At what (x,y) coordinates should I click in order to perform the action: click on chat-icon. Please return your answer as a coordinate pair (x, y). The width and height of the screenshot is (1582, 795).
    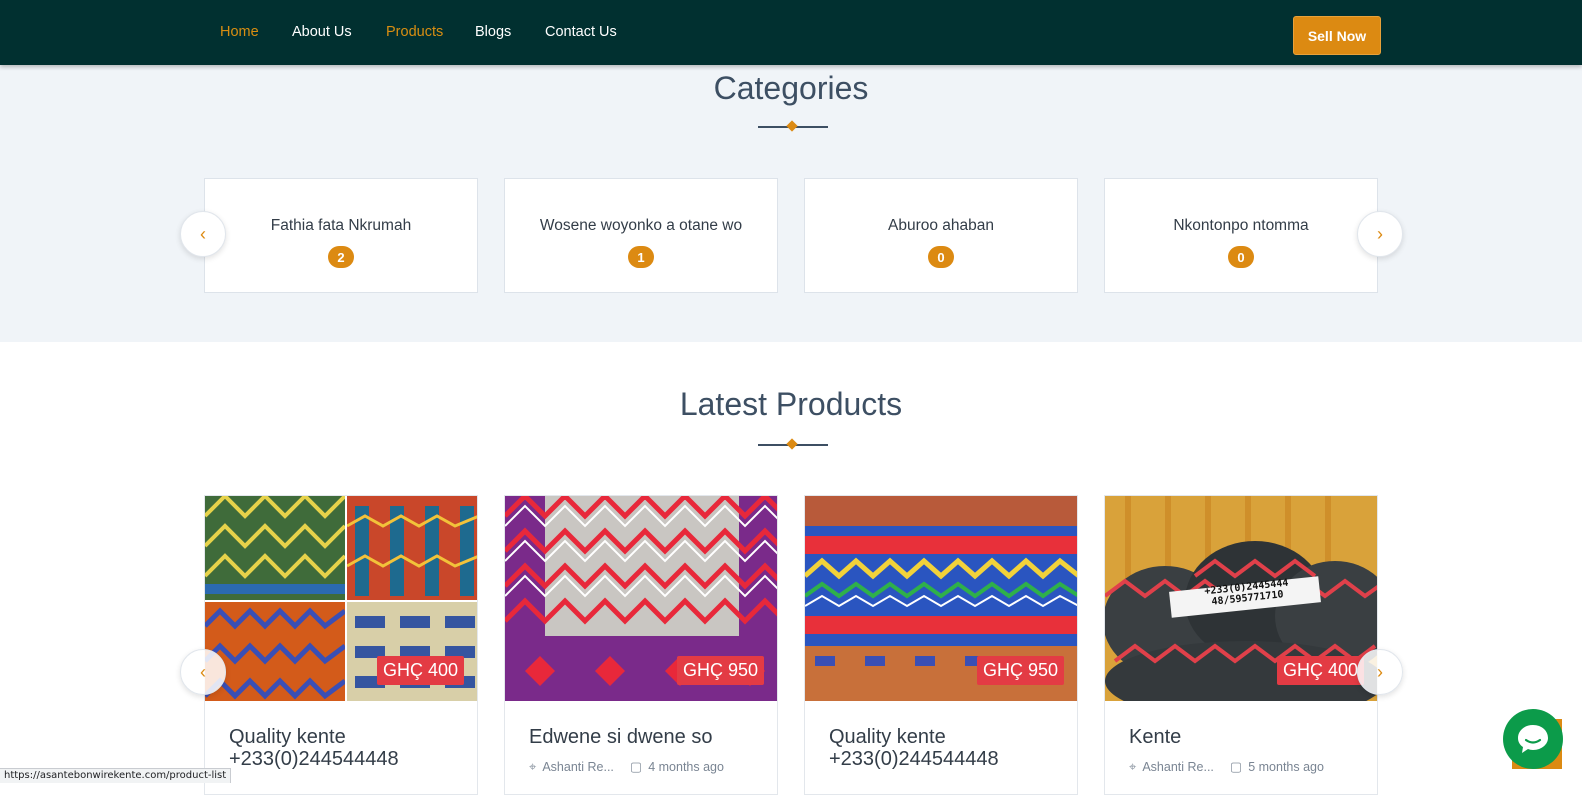
    Looking at the image, I should click on (1533, 739).